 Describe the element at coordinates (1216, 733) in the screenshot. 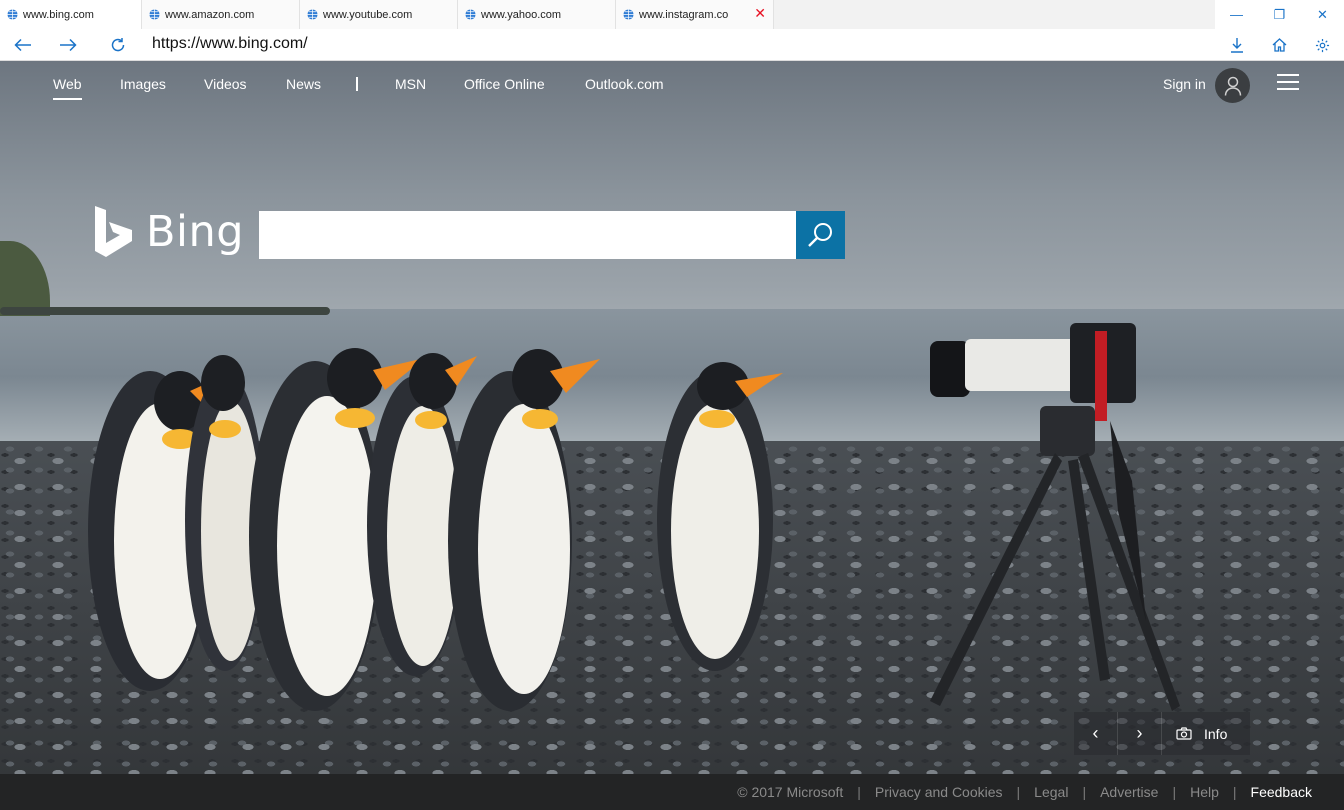

I see `info-label: Info` at that location.